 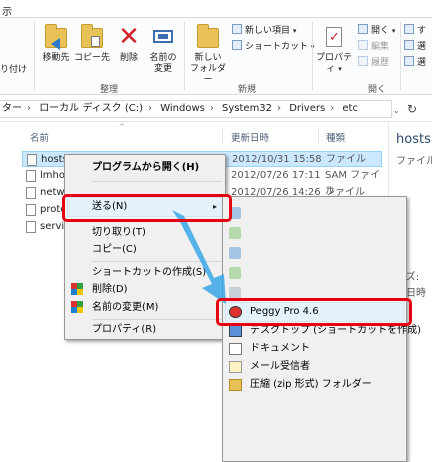 I want to click on file-date: 2012/10/31 15:58, so click(x=277, y=159).